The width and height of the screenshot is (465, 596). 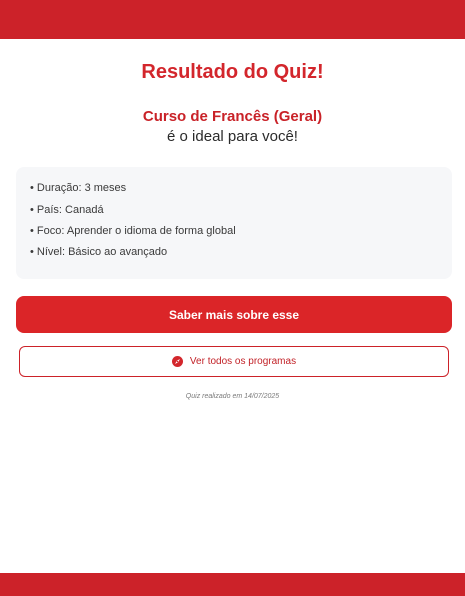 I want to click on header-bar, so click(x=232, y=19).